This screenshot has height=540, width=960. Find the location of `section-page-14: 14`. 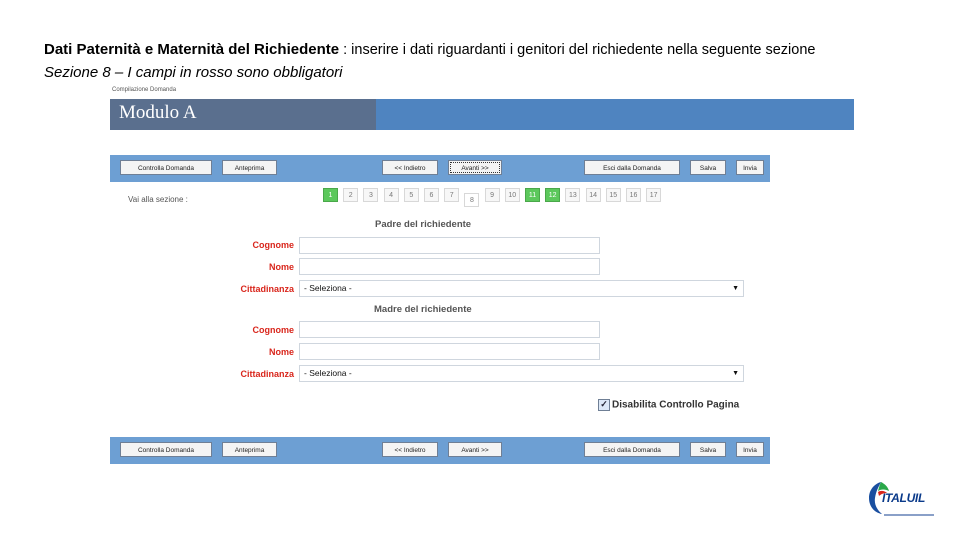

section-page-14: 14 is located at coordinates (593, 195).